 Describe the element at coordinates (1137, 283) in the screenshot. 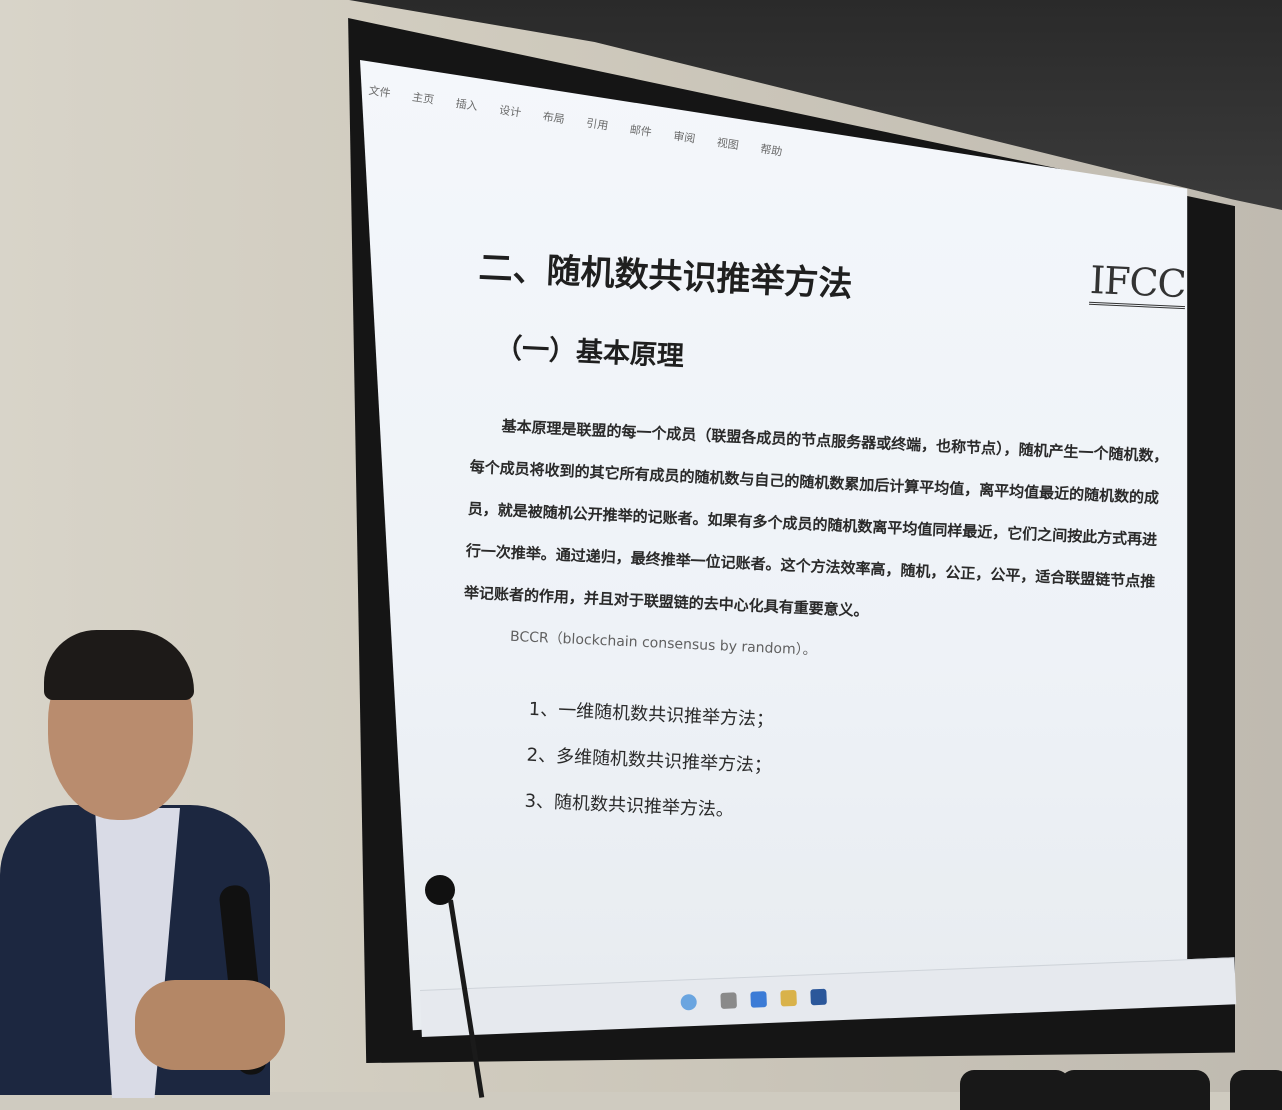

I see `ifcc-logo: IFCC` at that location.